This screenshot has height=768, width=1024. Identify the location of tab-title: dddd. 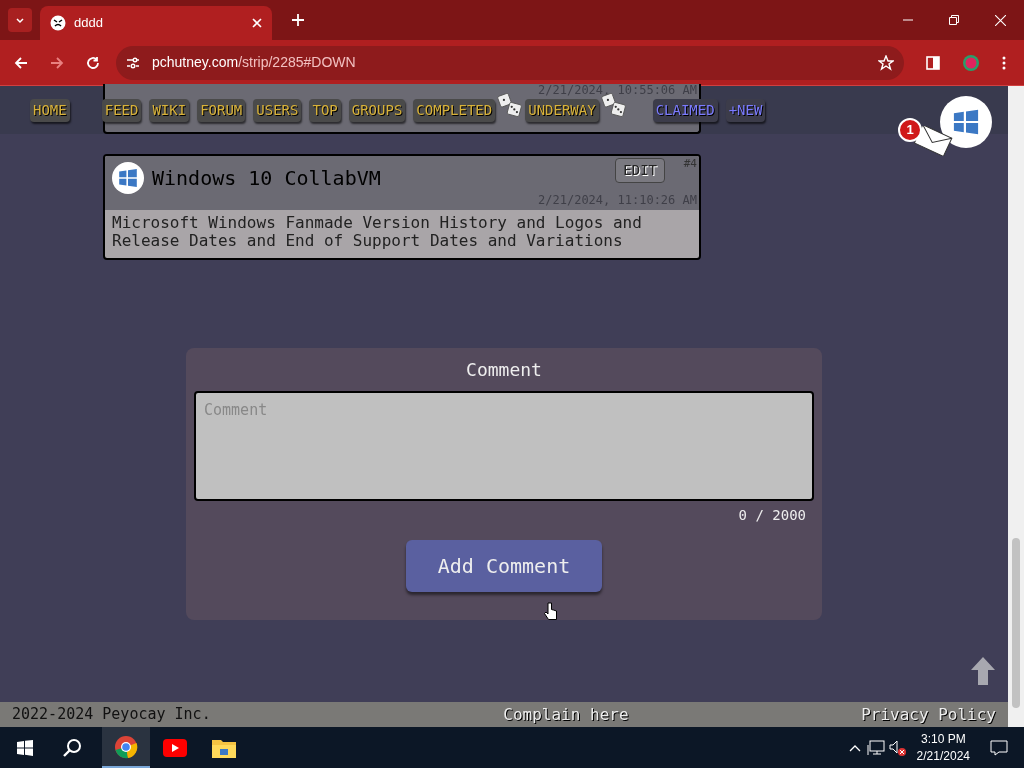
(89, 23).